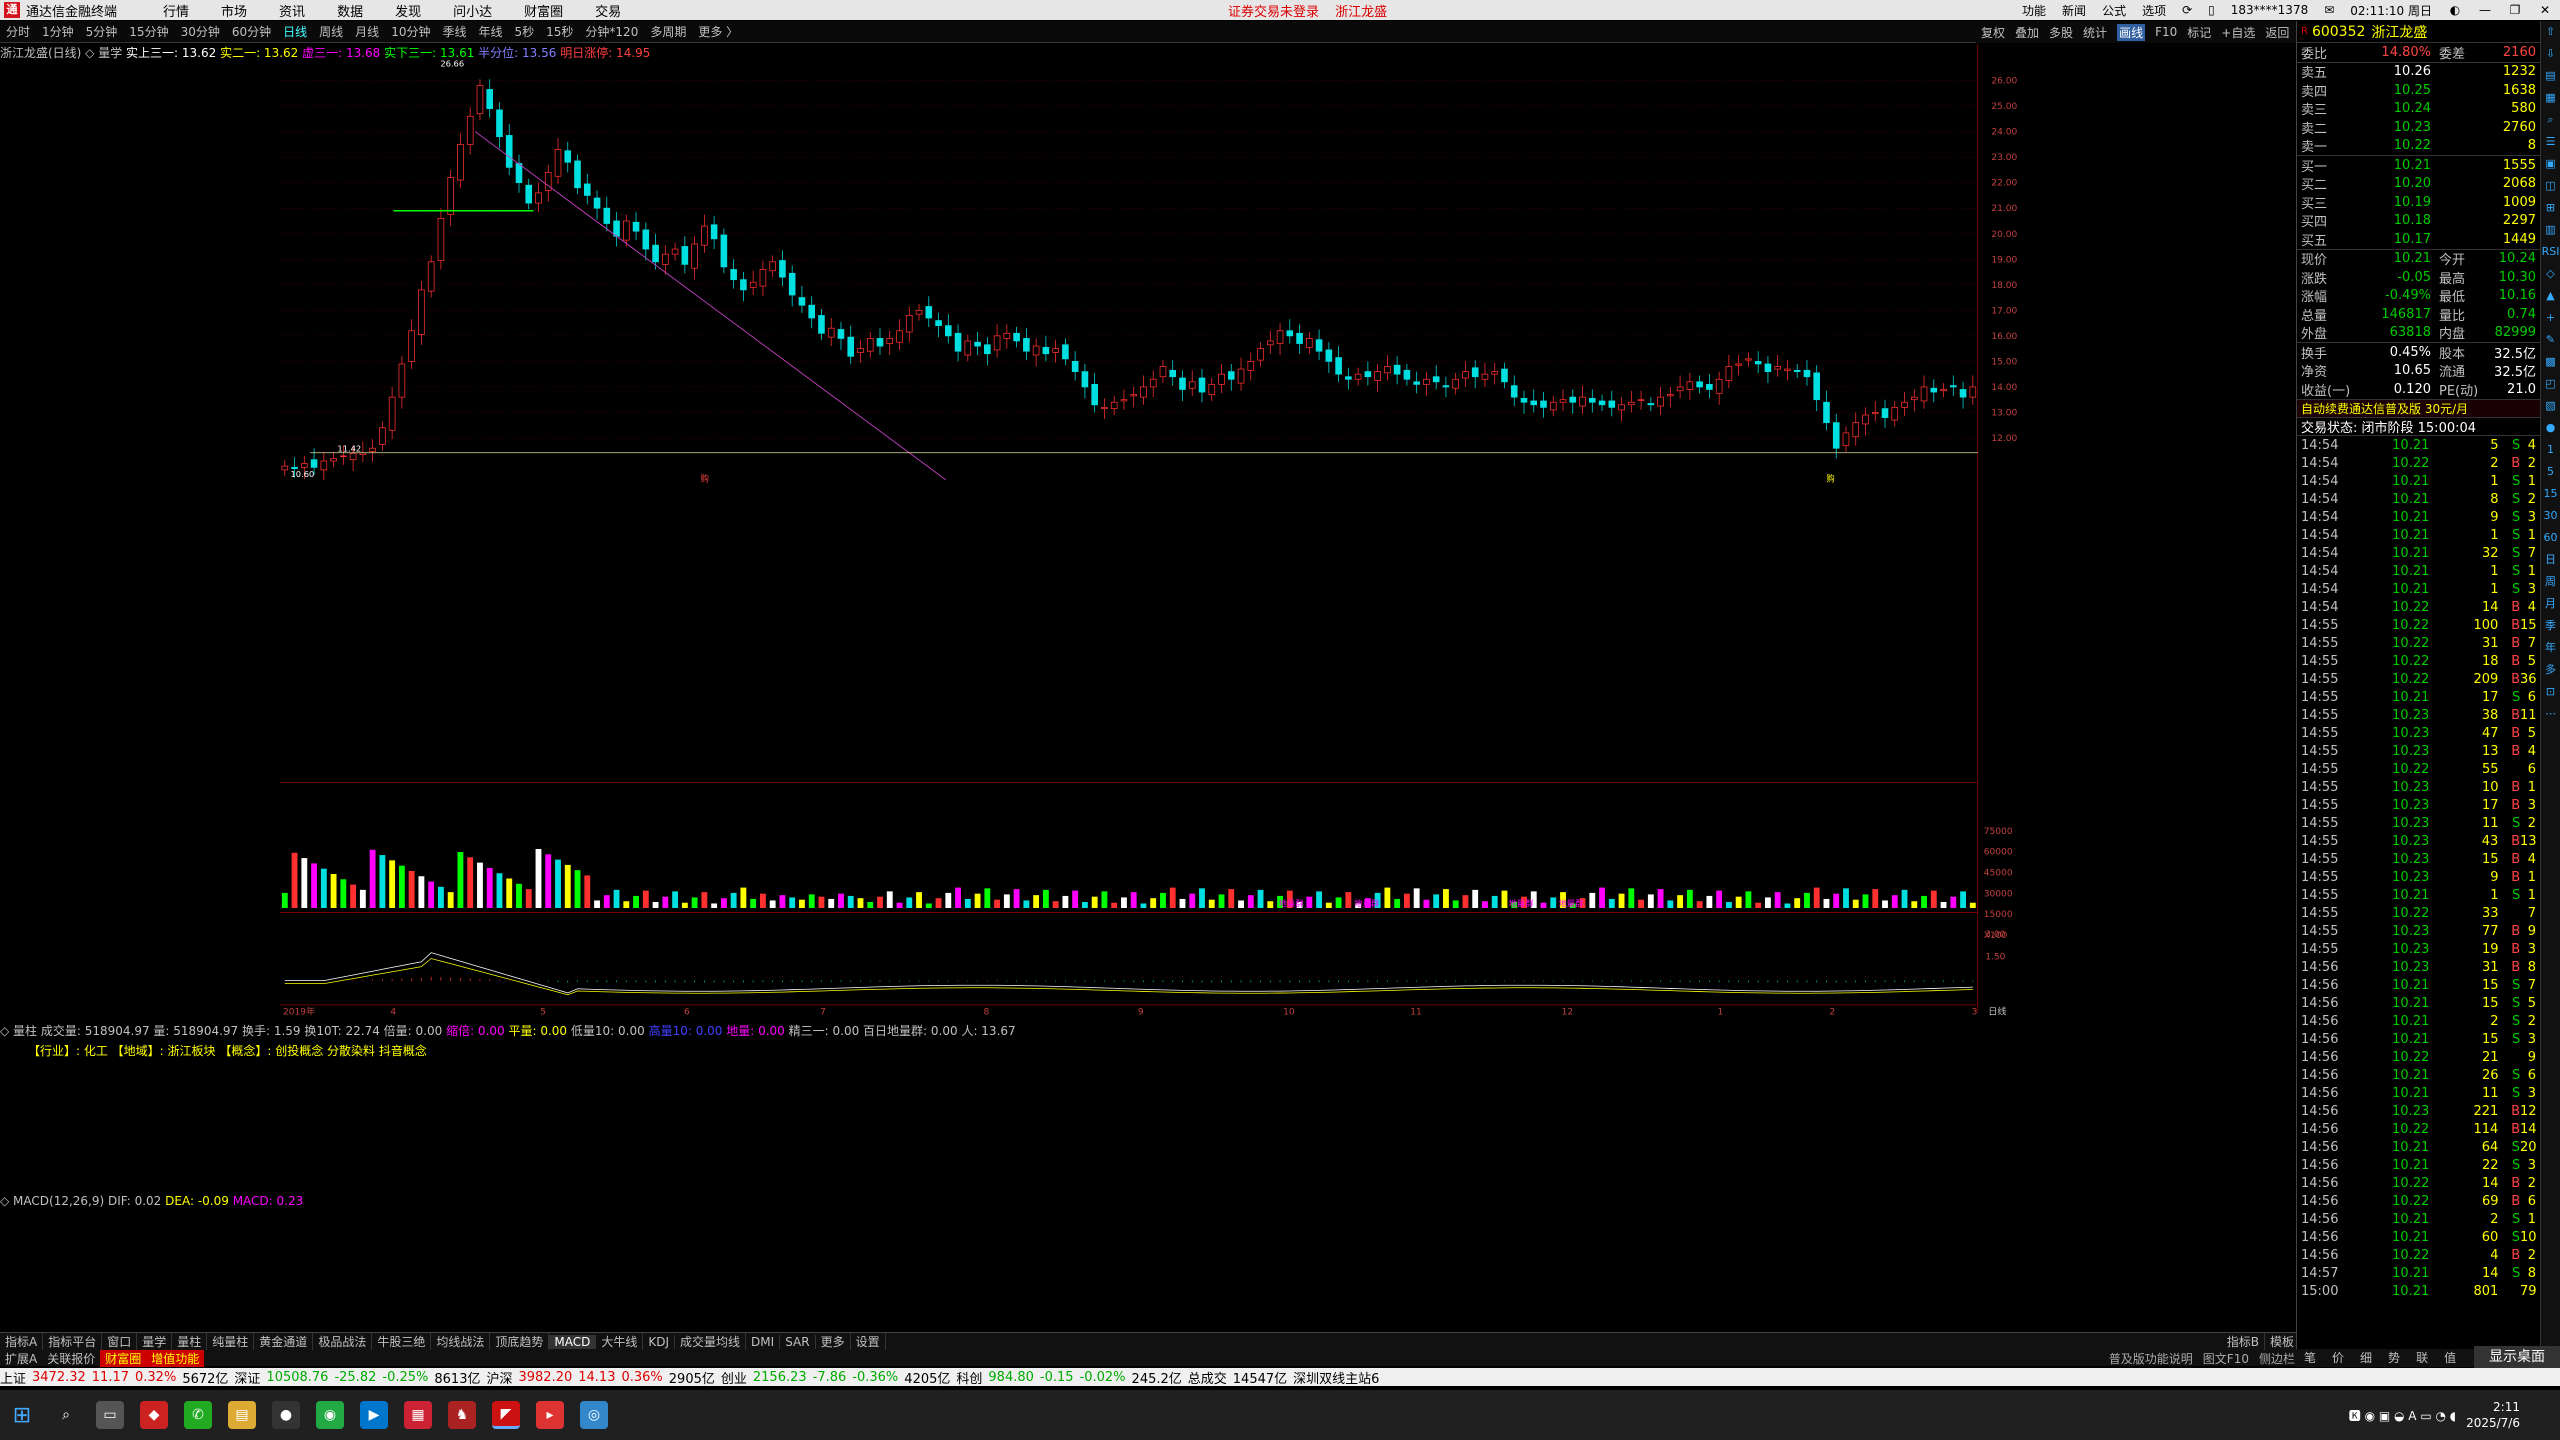 This screenshot has height=1440, width=2560. I want to click on indicator-tab-1: 指标平台, so click(73, 1341).